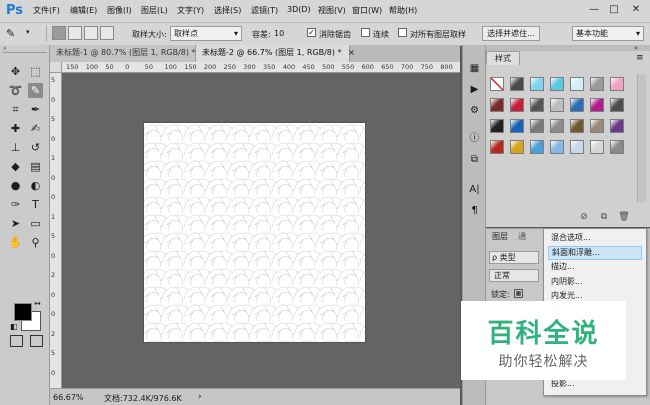 This screenshot has width=650, height=405. Describe the element at coordinates (351, 52) in the screenshot. I see `close-icon: ×` at that location.